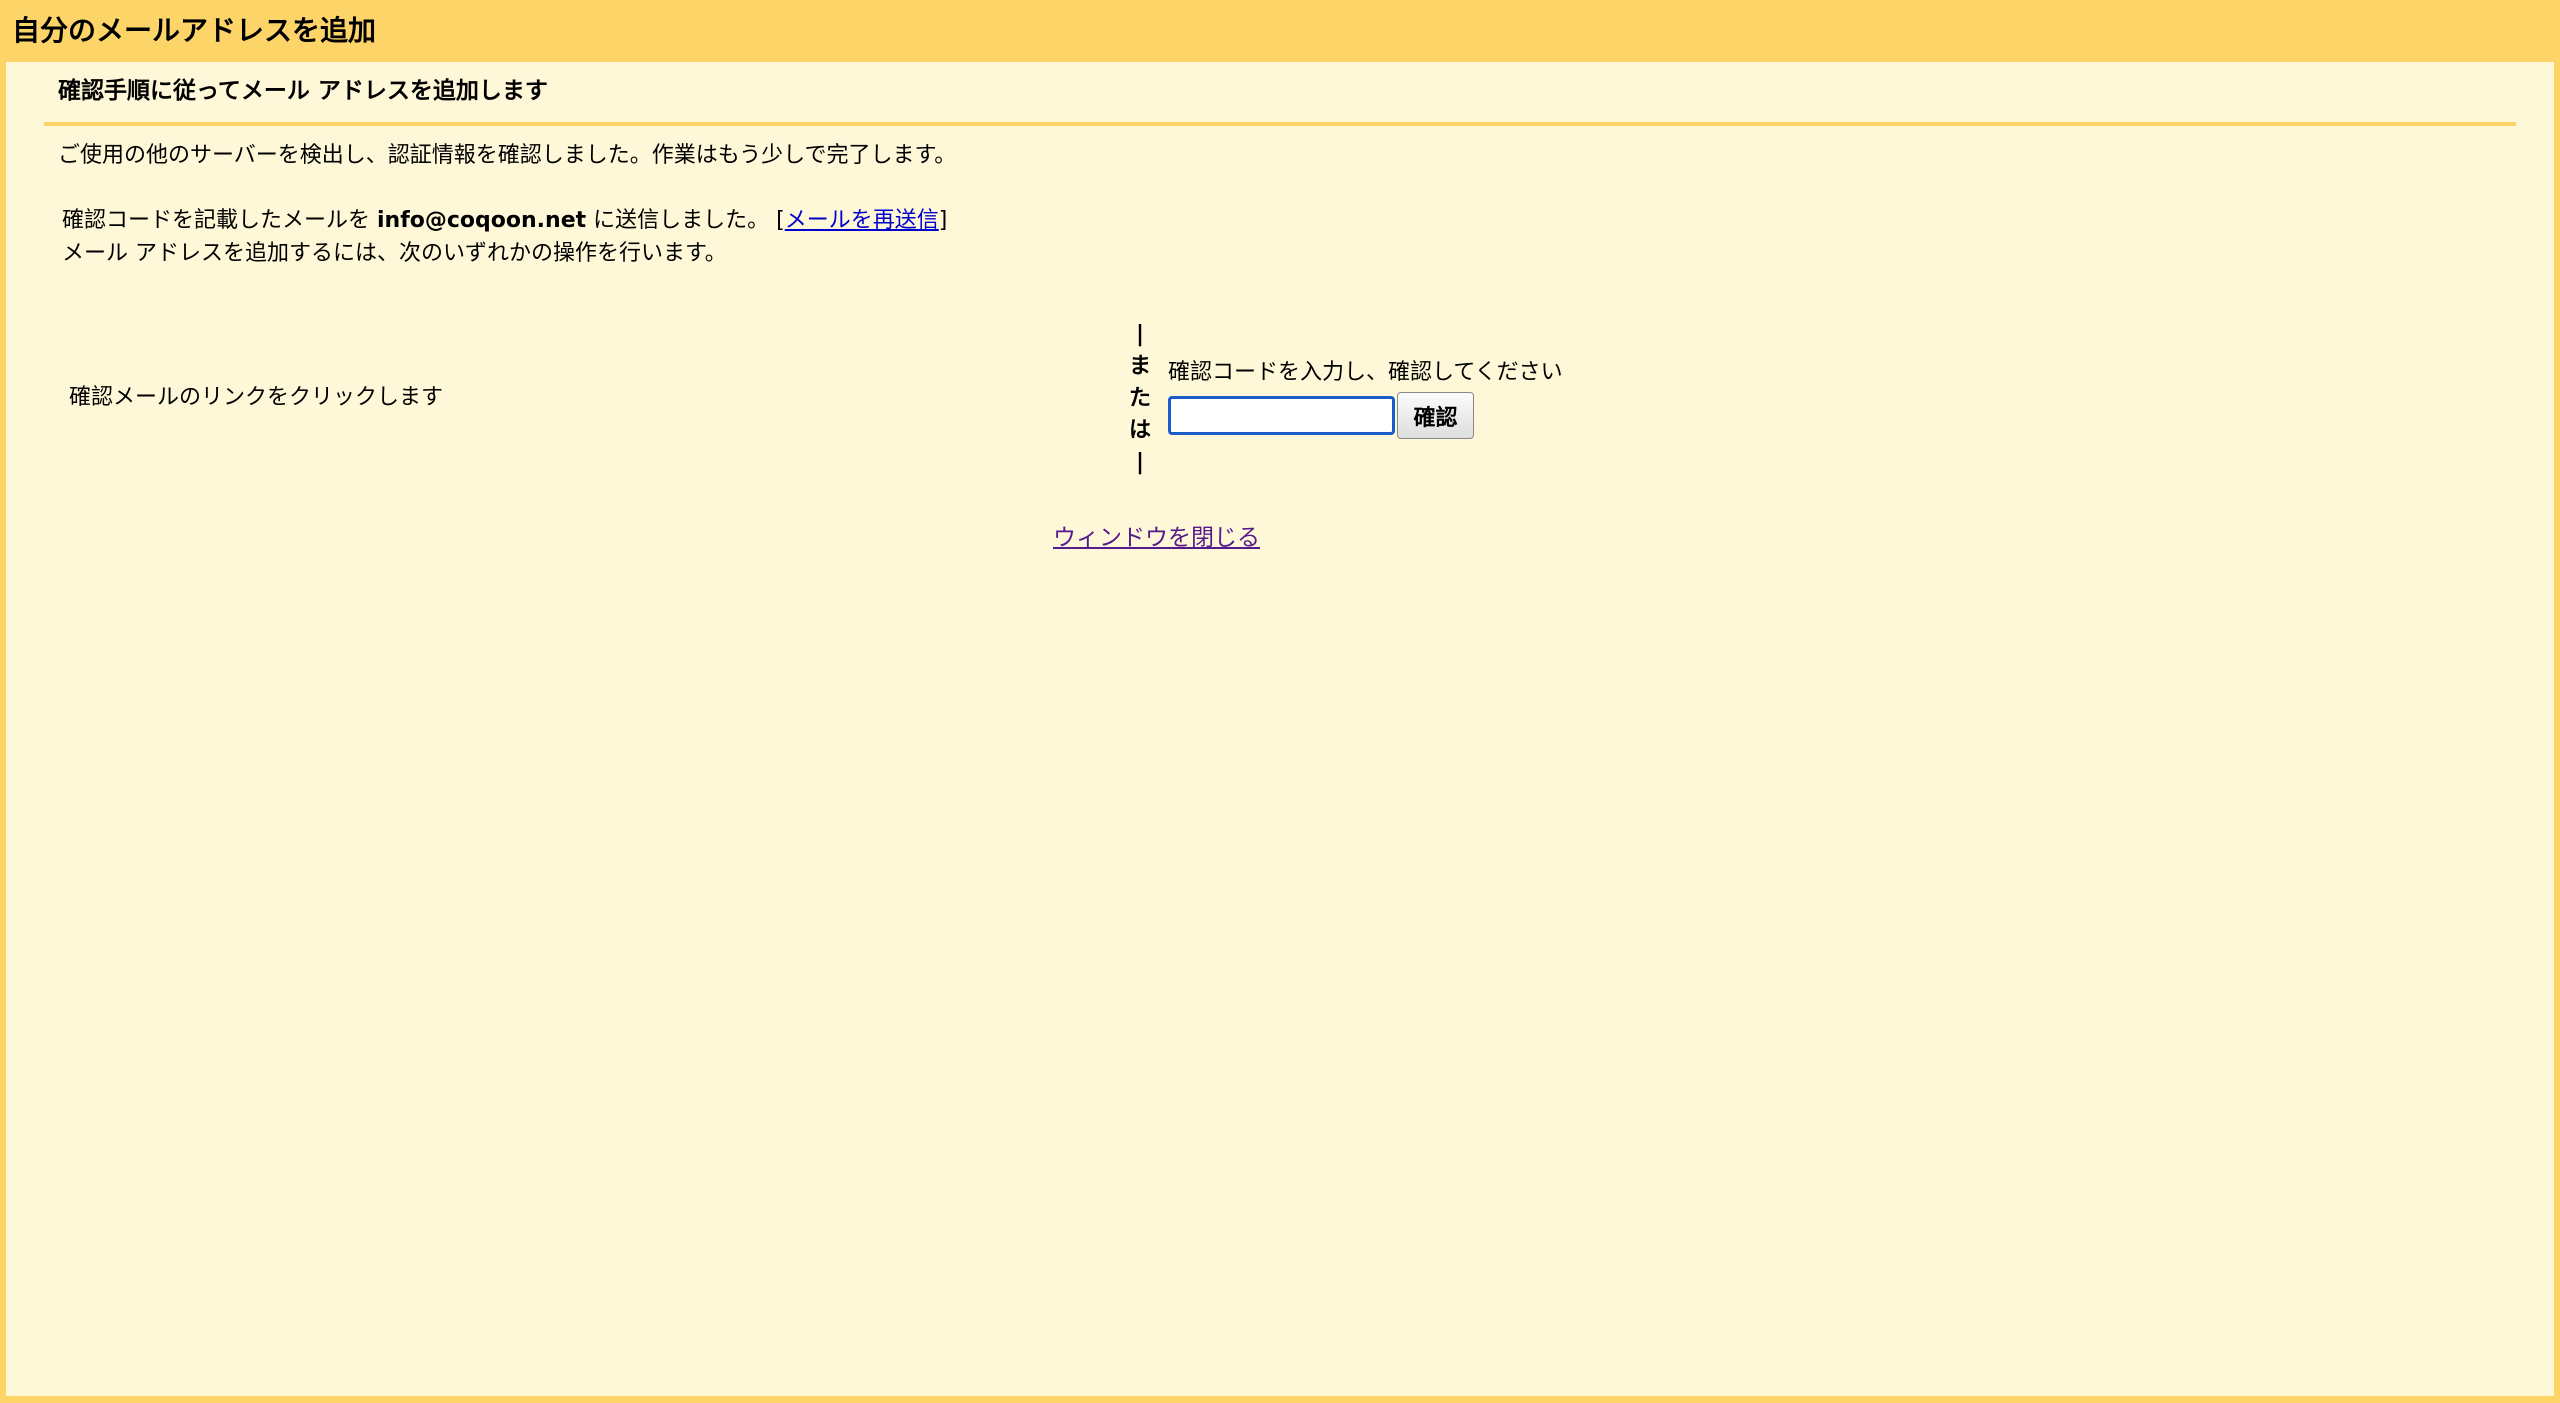 Image resolution: width=2560 pixels, height=1403 pixels. What do you see at coordinates (1280, 31) in the screenshot?
I see `window-titlebar: 自分のメールアドレスを追加` at bounding box center [1280, 31].